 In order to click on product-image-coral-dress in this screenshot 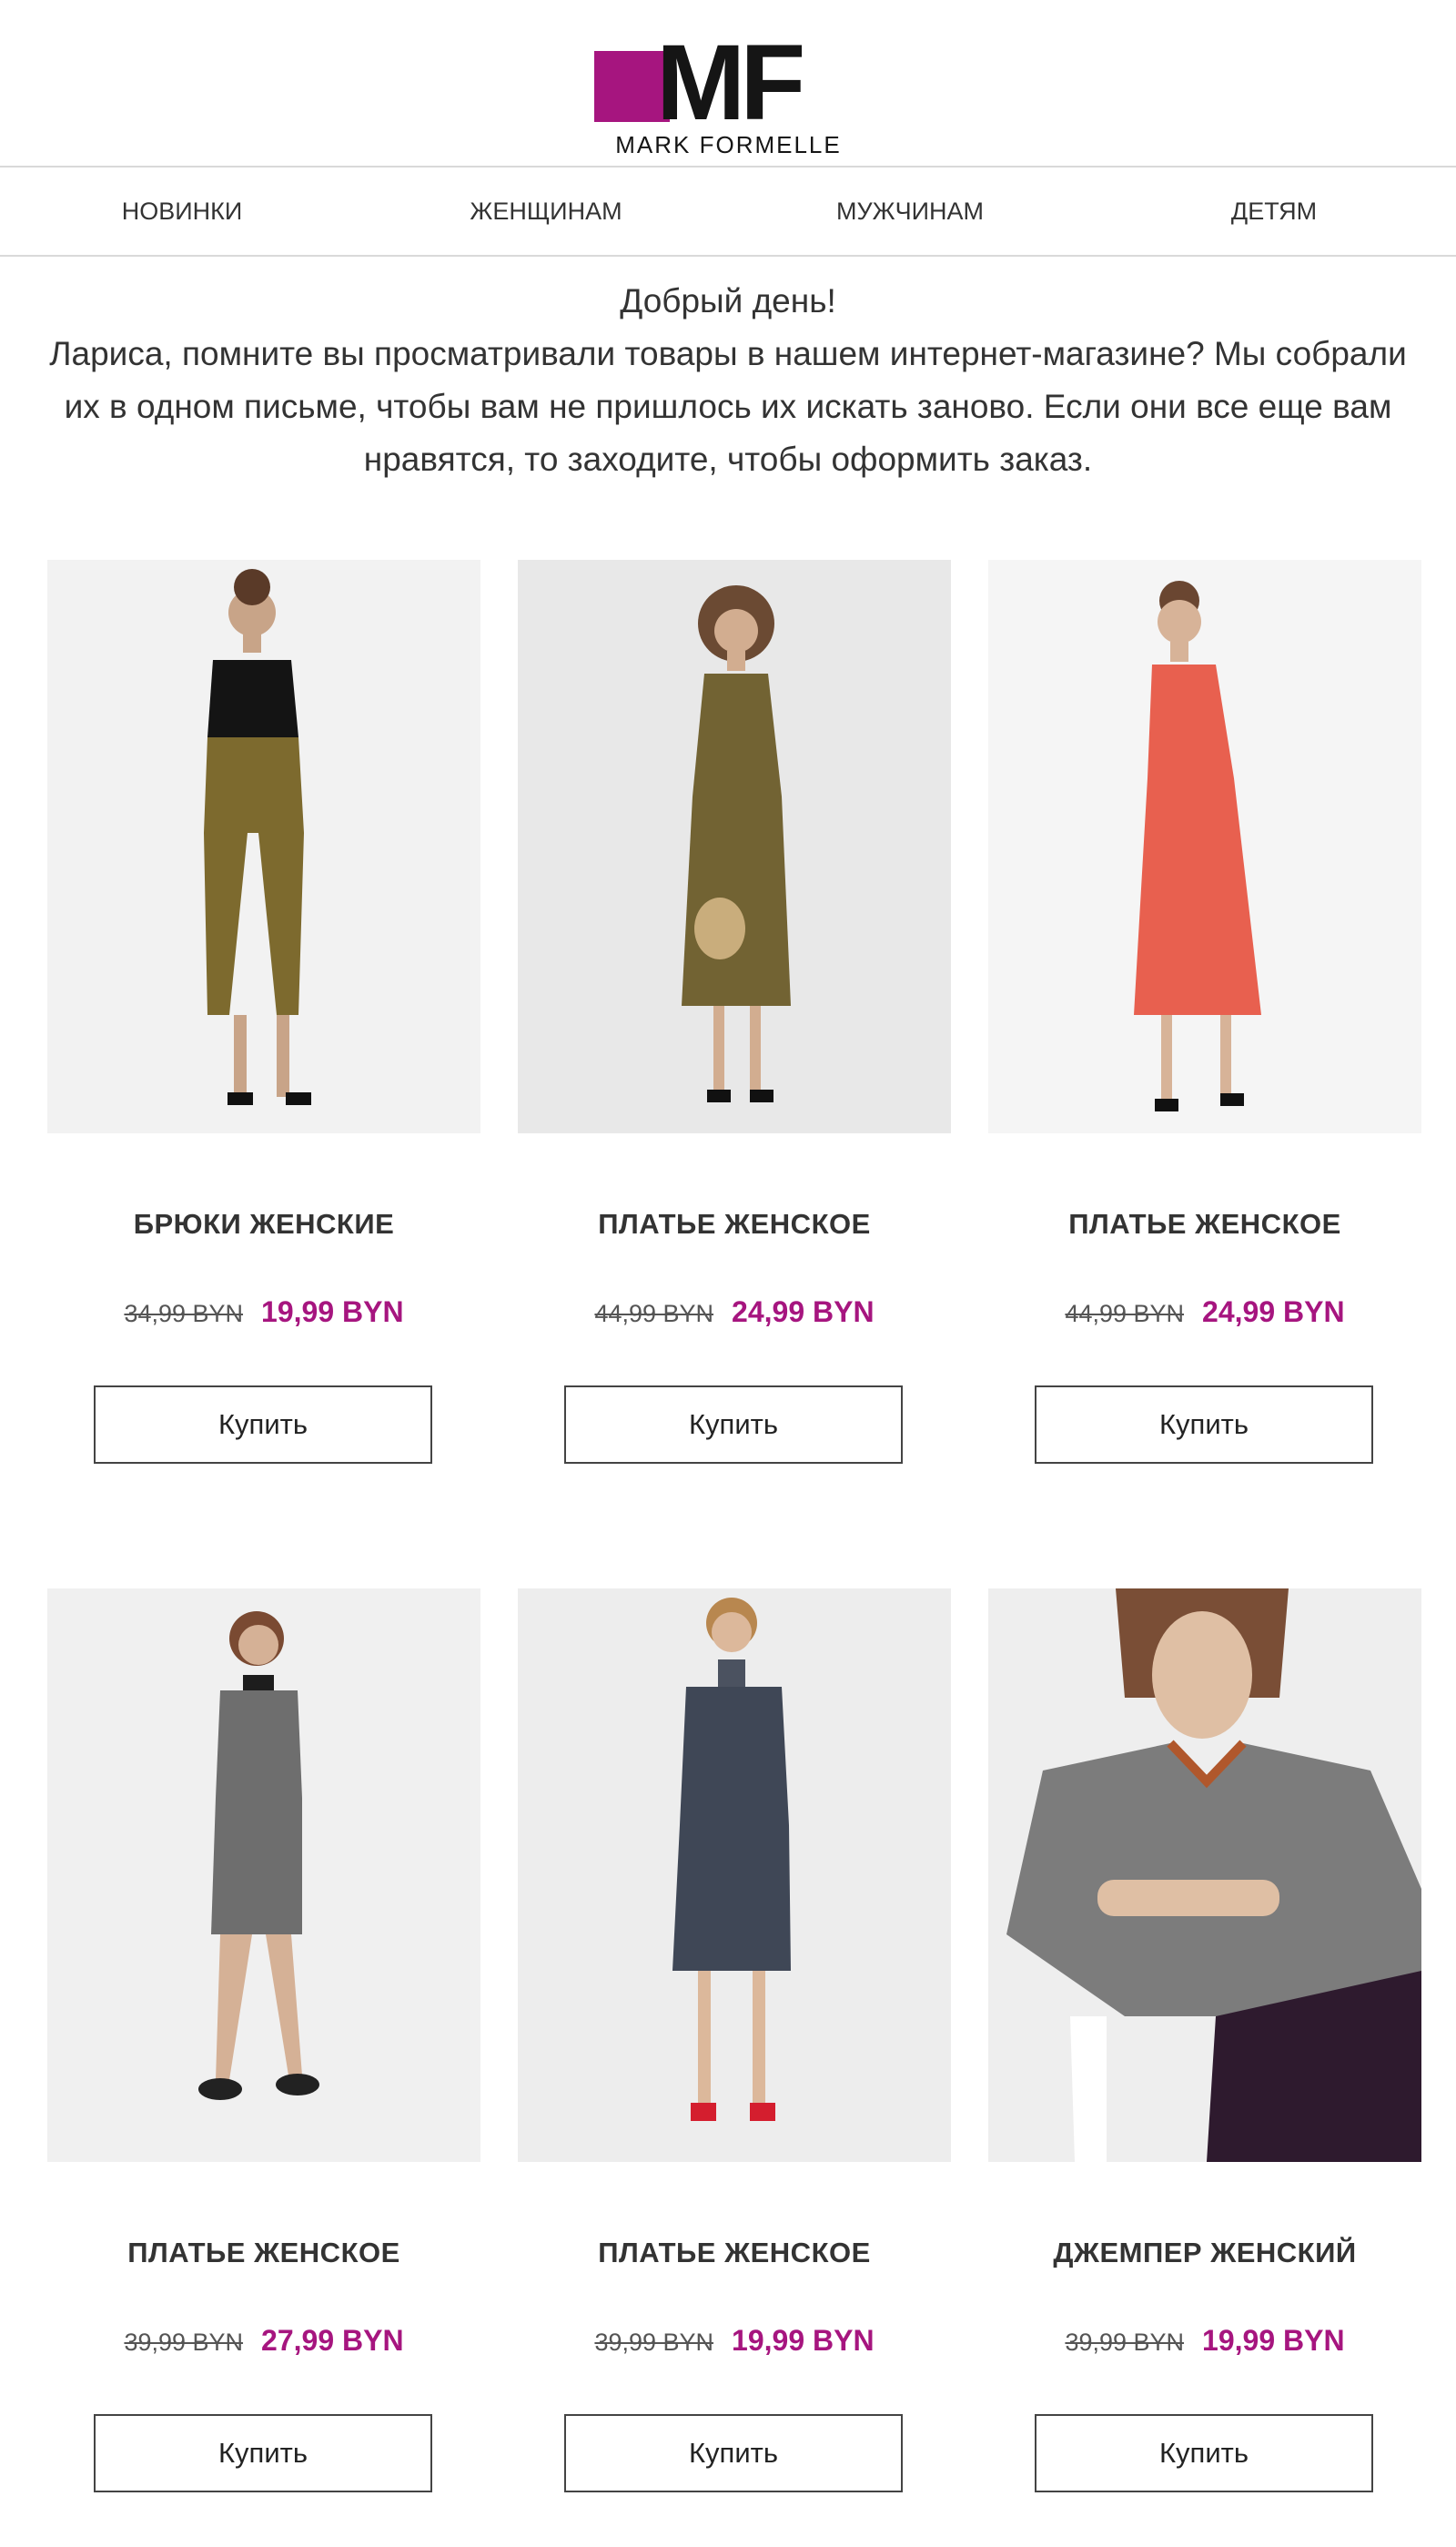, I will do `click(1205, 847)`.